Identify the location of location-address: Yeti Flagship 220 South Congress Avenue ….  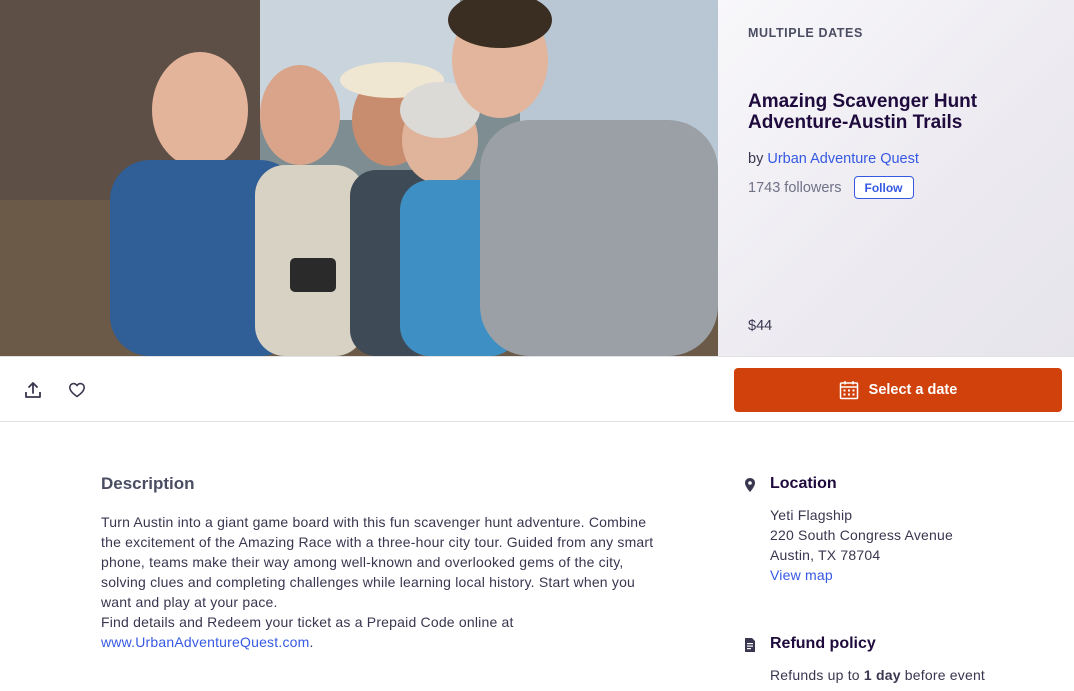
(861, 545).